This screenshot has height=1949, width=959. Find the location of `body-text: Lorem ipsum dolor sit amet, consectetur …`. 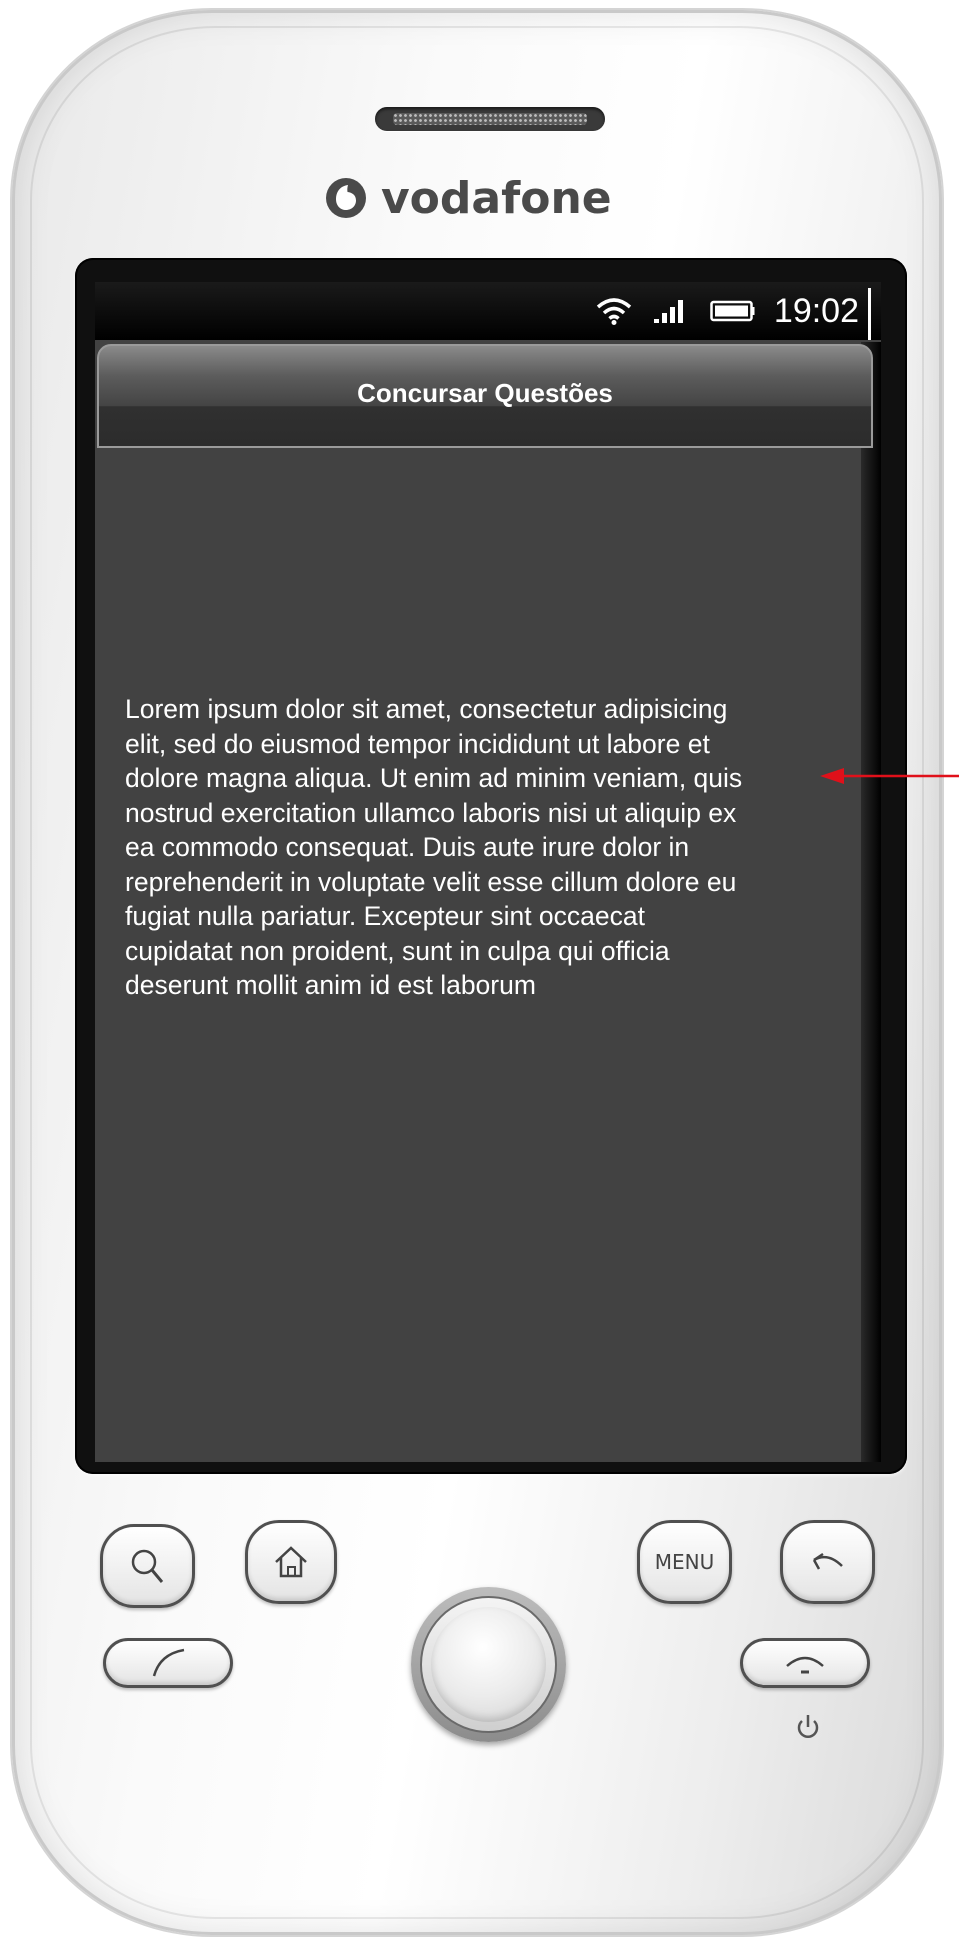

body-text: Lorem ipsum dolor sit amet, consectetur … is located at coordinates (495, 847).